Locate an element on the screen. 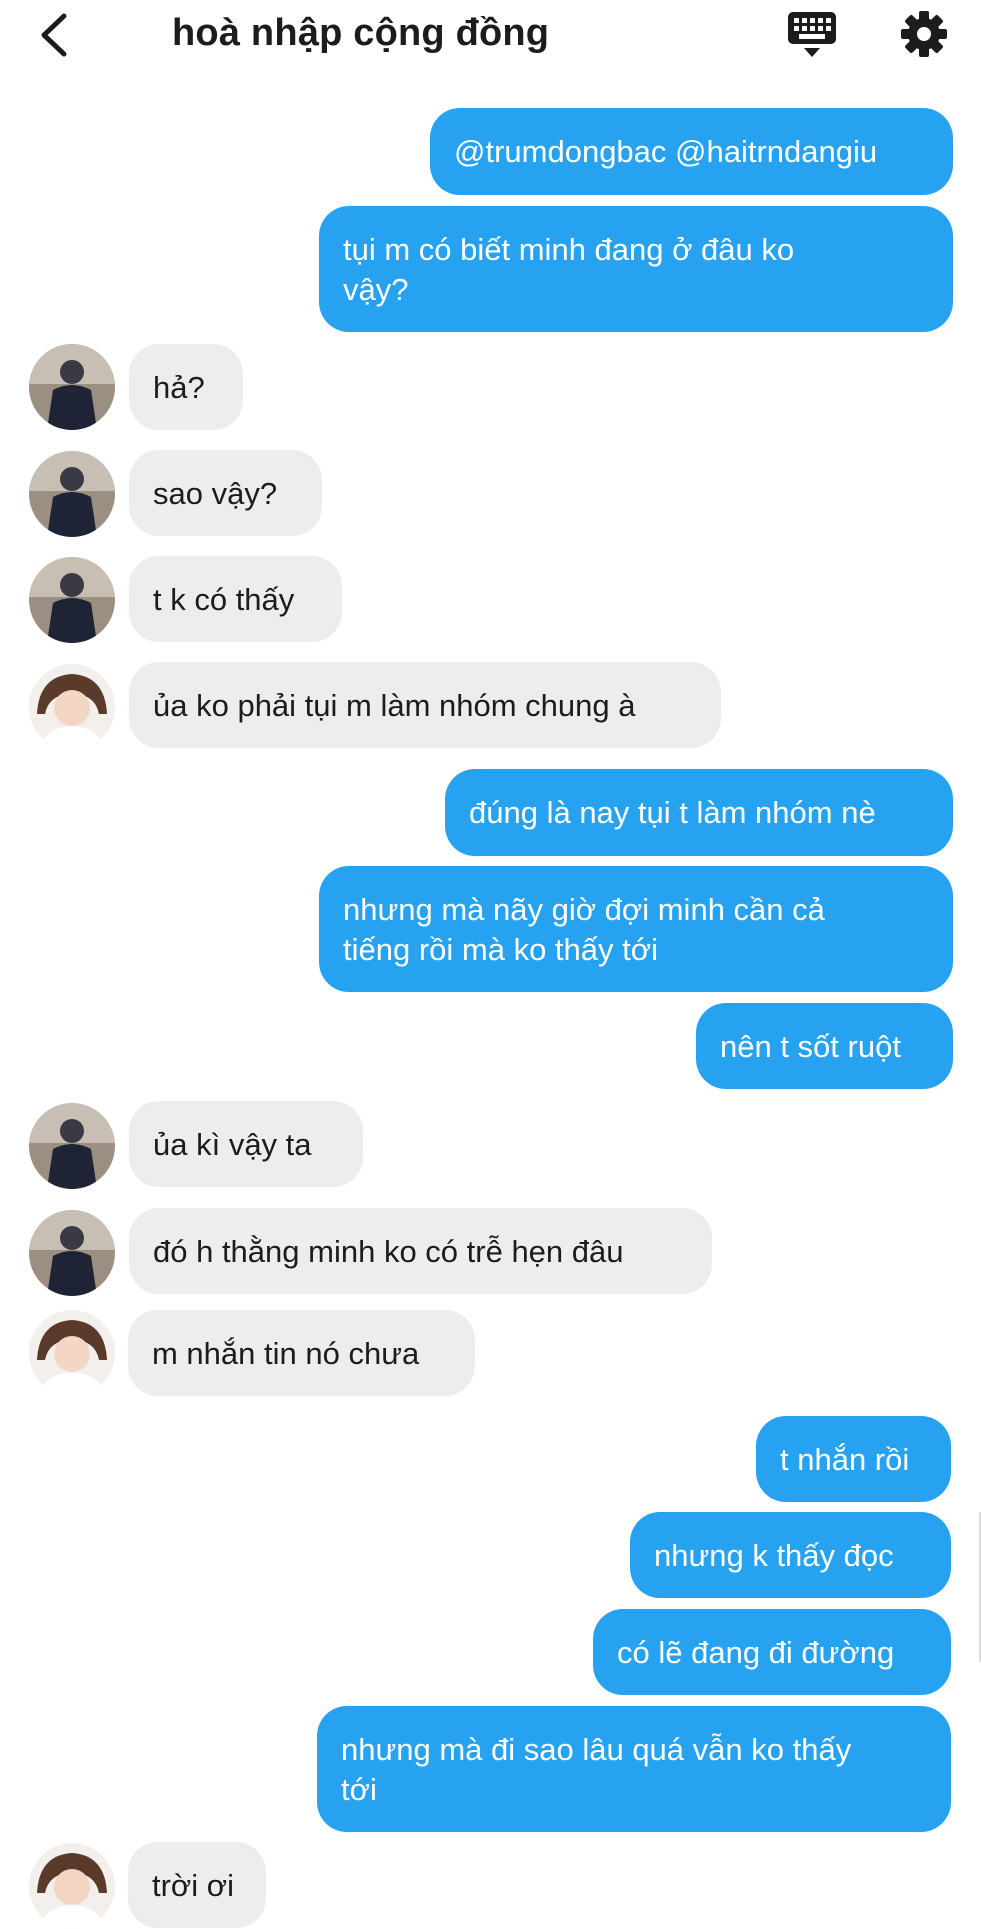  conversation-title: hoà nhập cộng đồng is located at coordinates (361, 33).